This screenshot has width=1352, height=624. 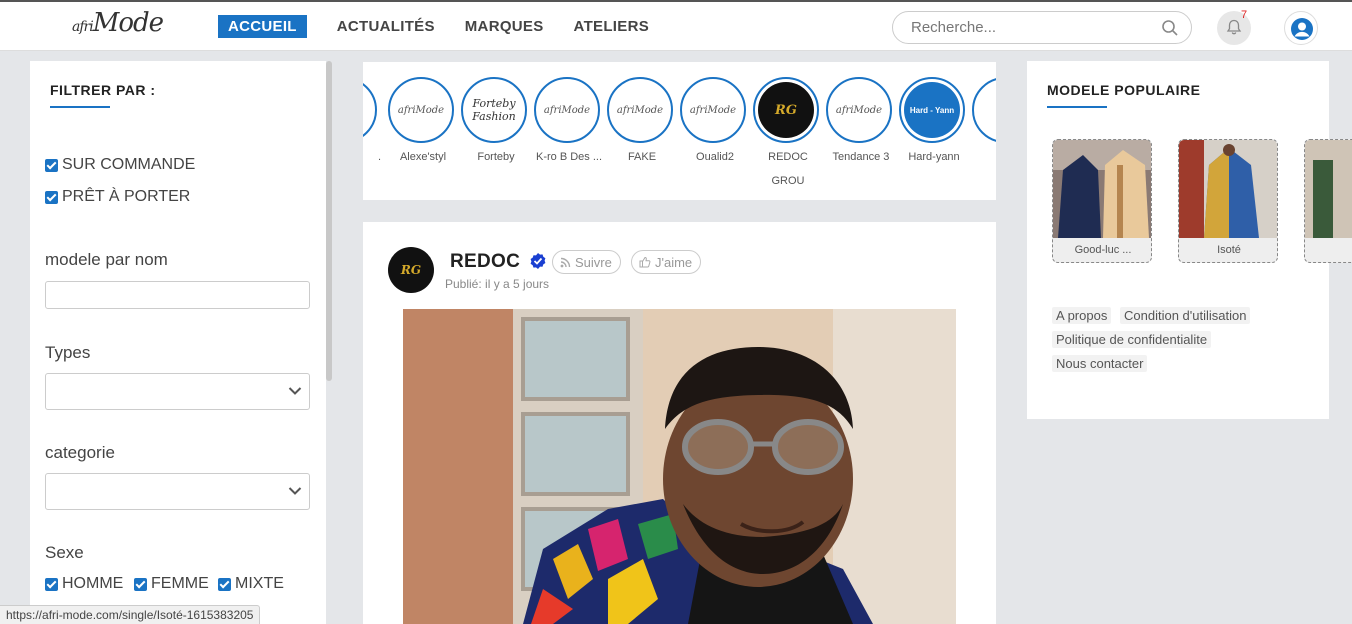 I want to click on notifications-button: 7, so click(x=1234, y=27).